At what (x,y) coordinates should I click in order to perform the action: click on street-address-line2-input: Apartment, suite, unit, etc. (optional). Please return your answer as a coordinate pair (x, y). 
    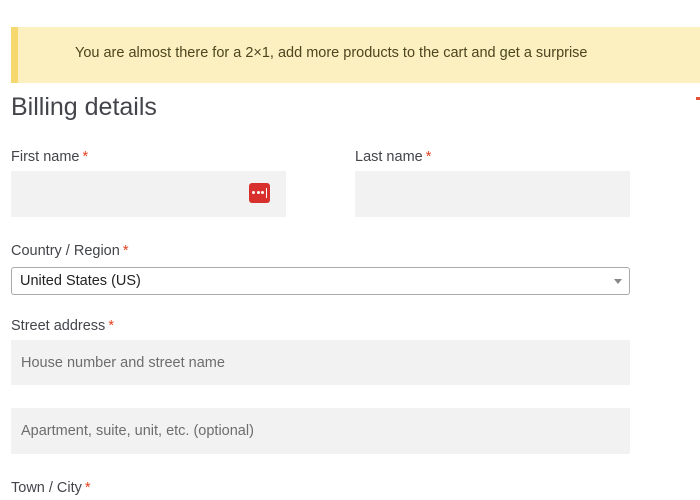
    Looking at the image, I should click on (320, 431).